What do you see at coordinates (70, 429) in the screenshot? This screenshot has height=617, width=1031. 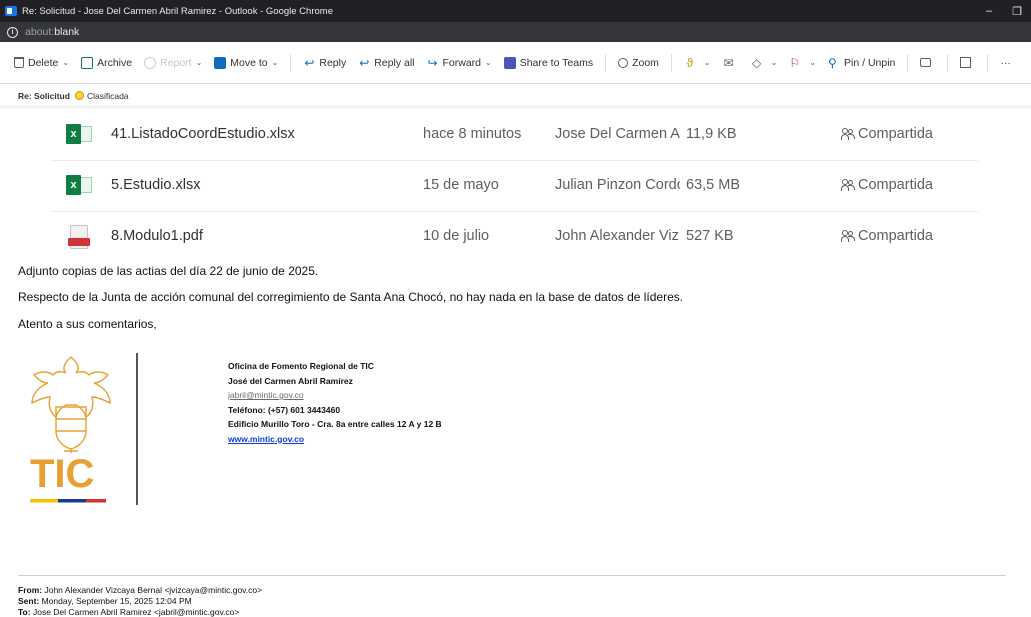 I see `mintic-logo: TIC` at bounding box center [70, 429].